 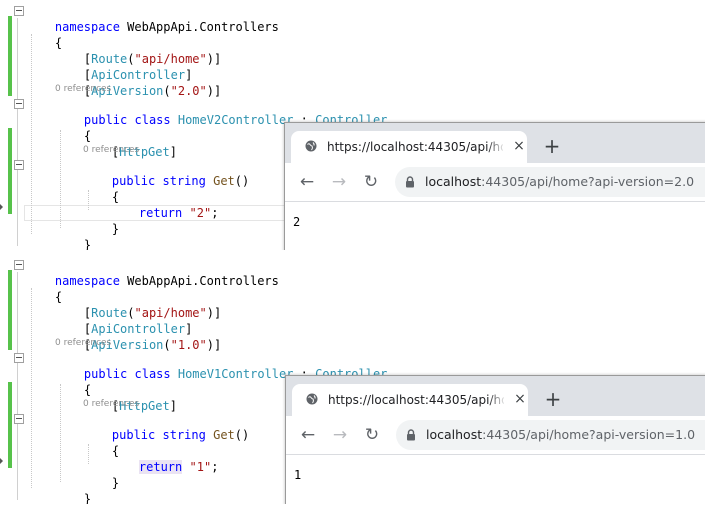 What do you see at coordinates (200, 467) in the screenshot?
I see `return-string: "1"` at bounding box center [200, 467].